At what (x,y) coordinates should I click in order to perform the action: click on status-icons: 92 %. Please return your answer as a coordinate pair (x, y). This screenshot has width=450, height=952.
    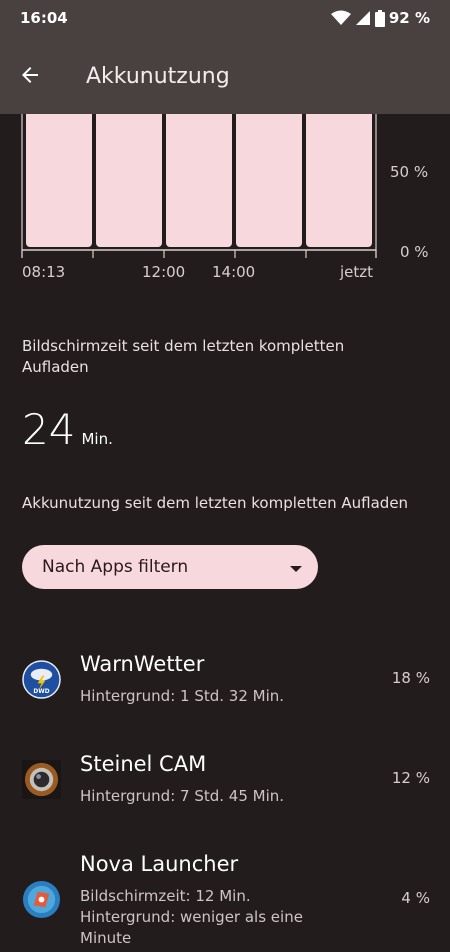
    Looking at the image, I should click on (380, 18).